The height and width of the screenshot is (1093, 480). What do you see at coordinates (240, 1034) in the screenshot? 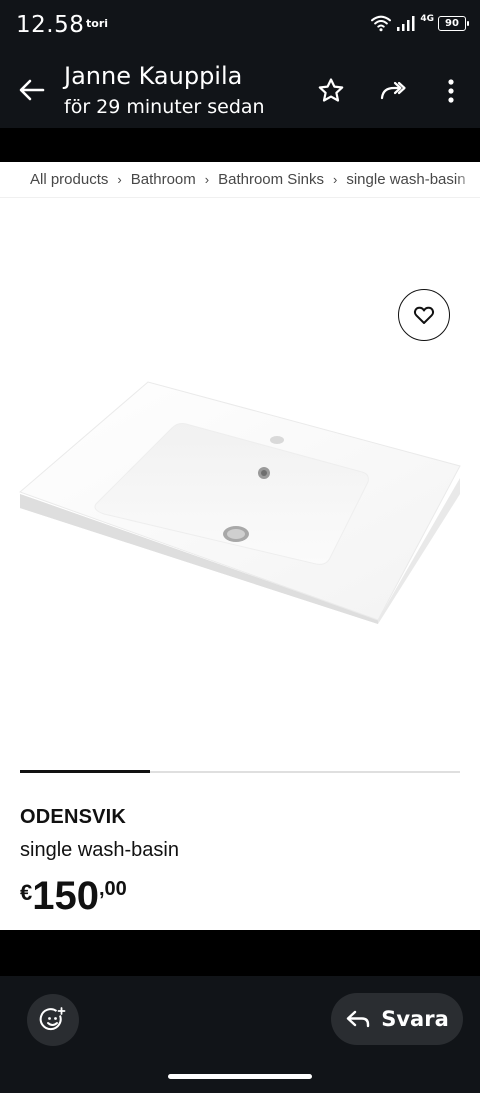
I see `bottom-bar: Svara` at bounding box center [240, 1034].